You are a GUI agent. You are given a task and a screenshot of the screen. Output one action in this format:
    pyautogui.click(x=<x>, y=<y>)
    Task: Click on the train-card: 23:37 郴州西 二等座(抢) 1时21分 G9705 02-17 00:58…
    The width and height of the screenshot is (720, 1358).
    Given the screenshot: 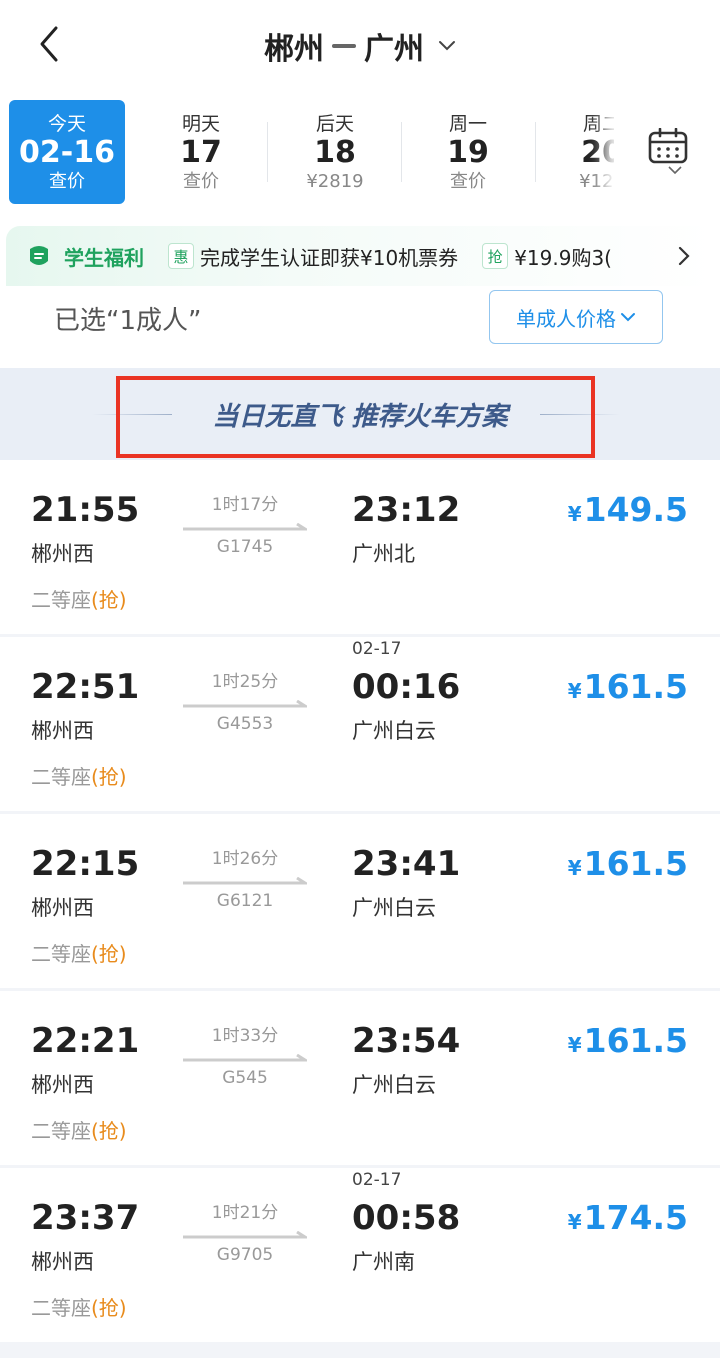 What is the action you would take?
    pyautogui.click(x=360, y=1255)
    